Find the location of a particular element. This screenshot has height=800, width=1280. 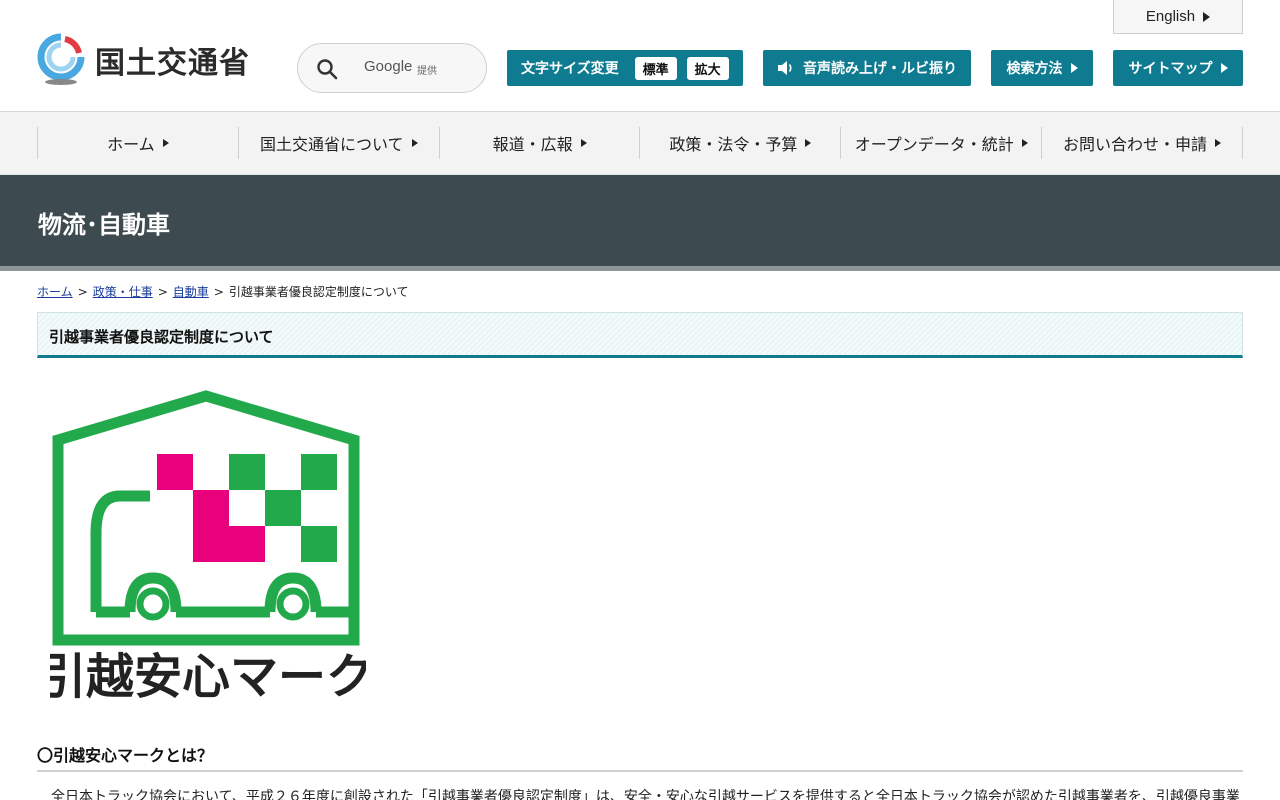

breadcrumb-current: 引越事業者優良認定制度について is located at coordinates (318, 292).